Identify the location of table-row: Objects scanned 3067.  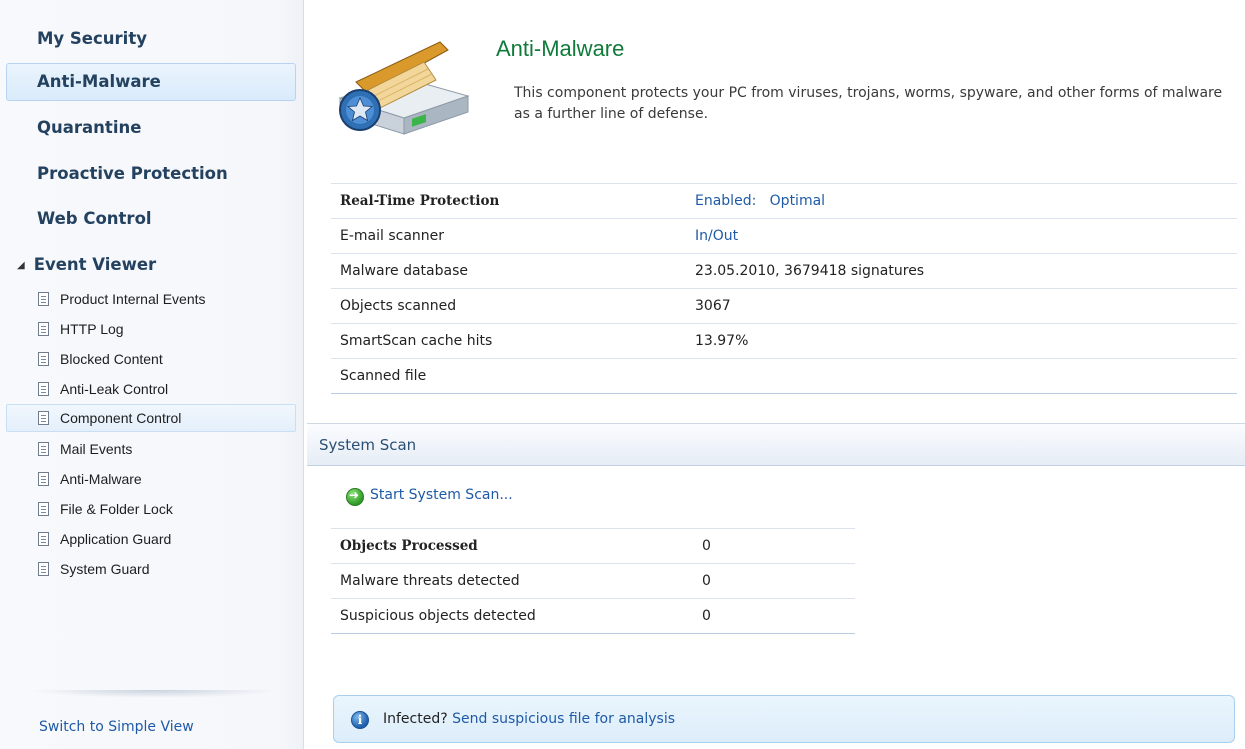
(784, 306).